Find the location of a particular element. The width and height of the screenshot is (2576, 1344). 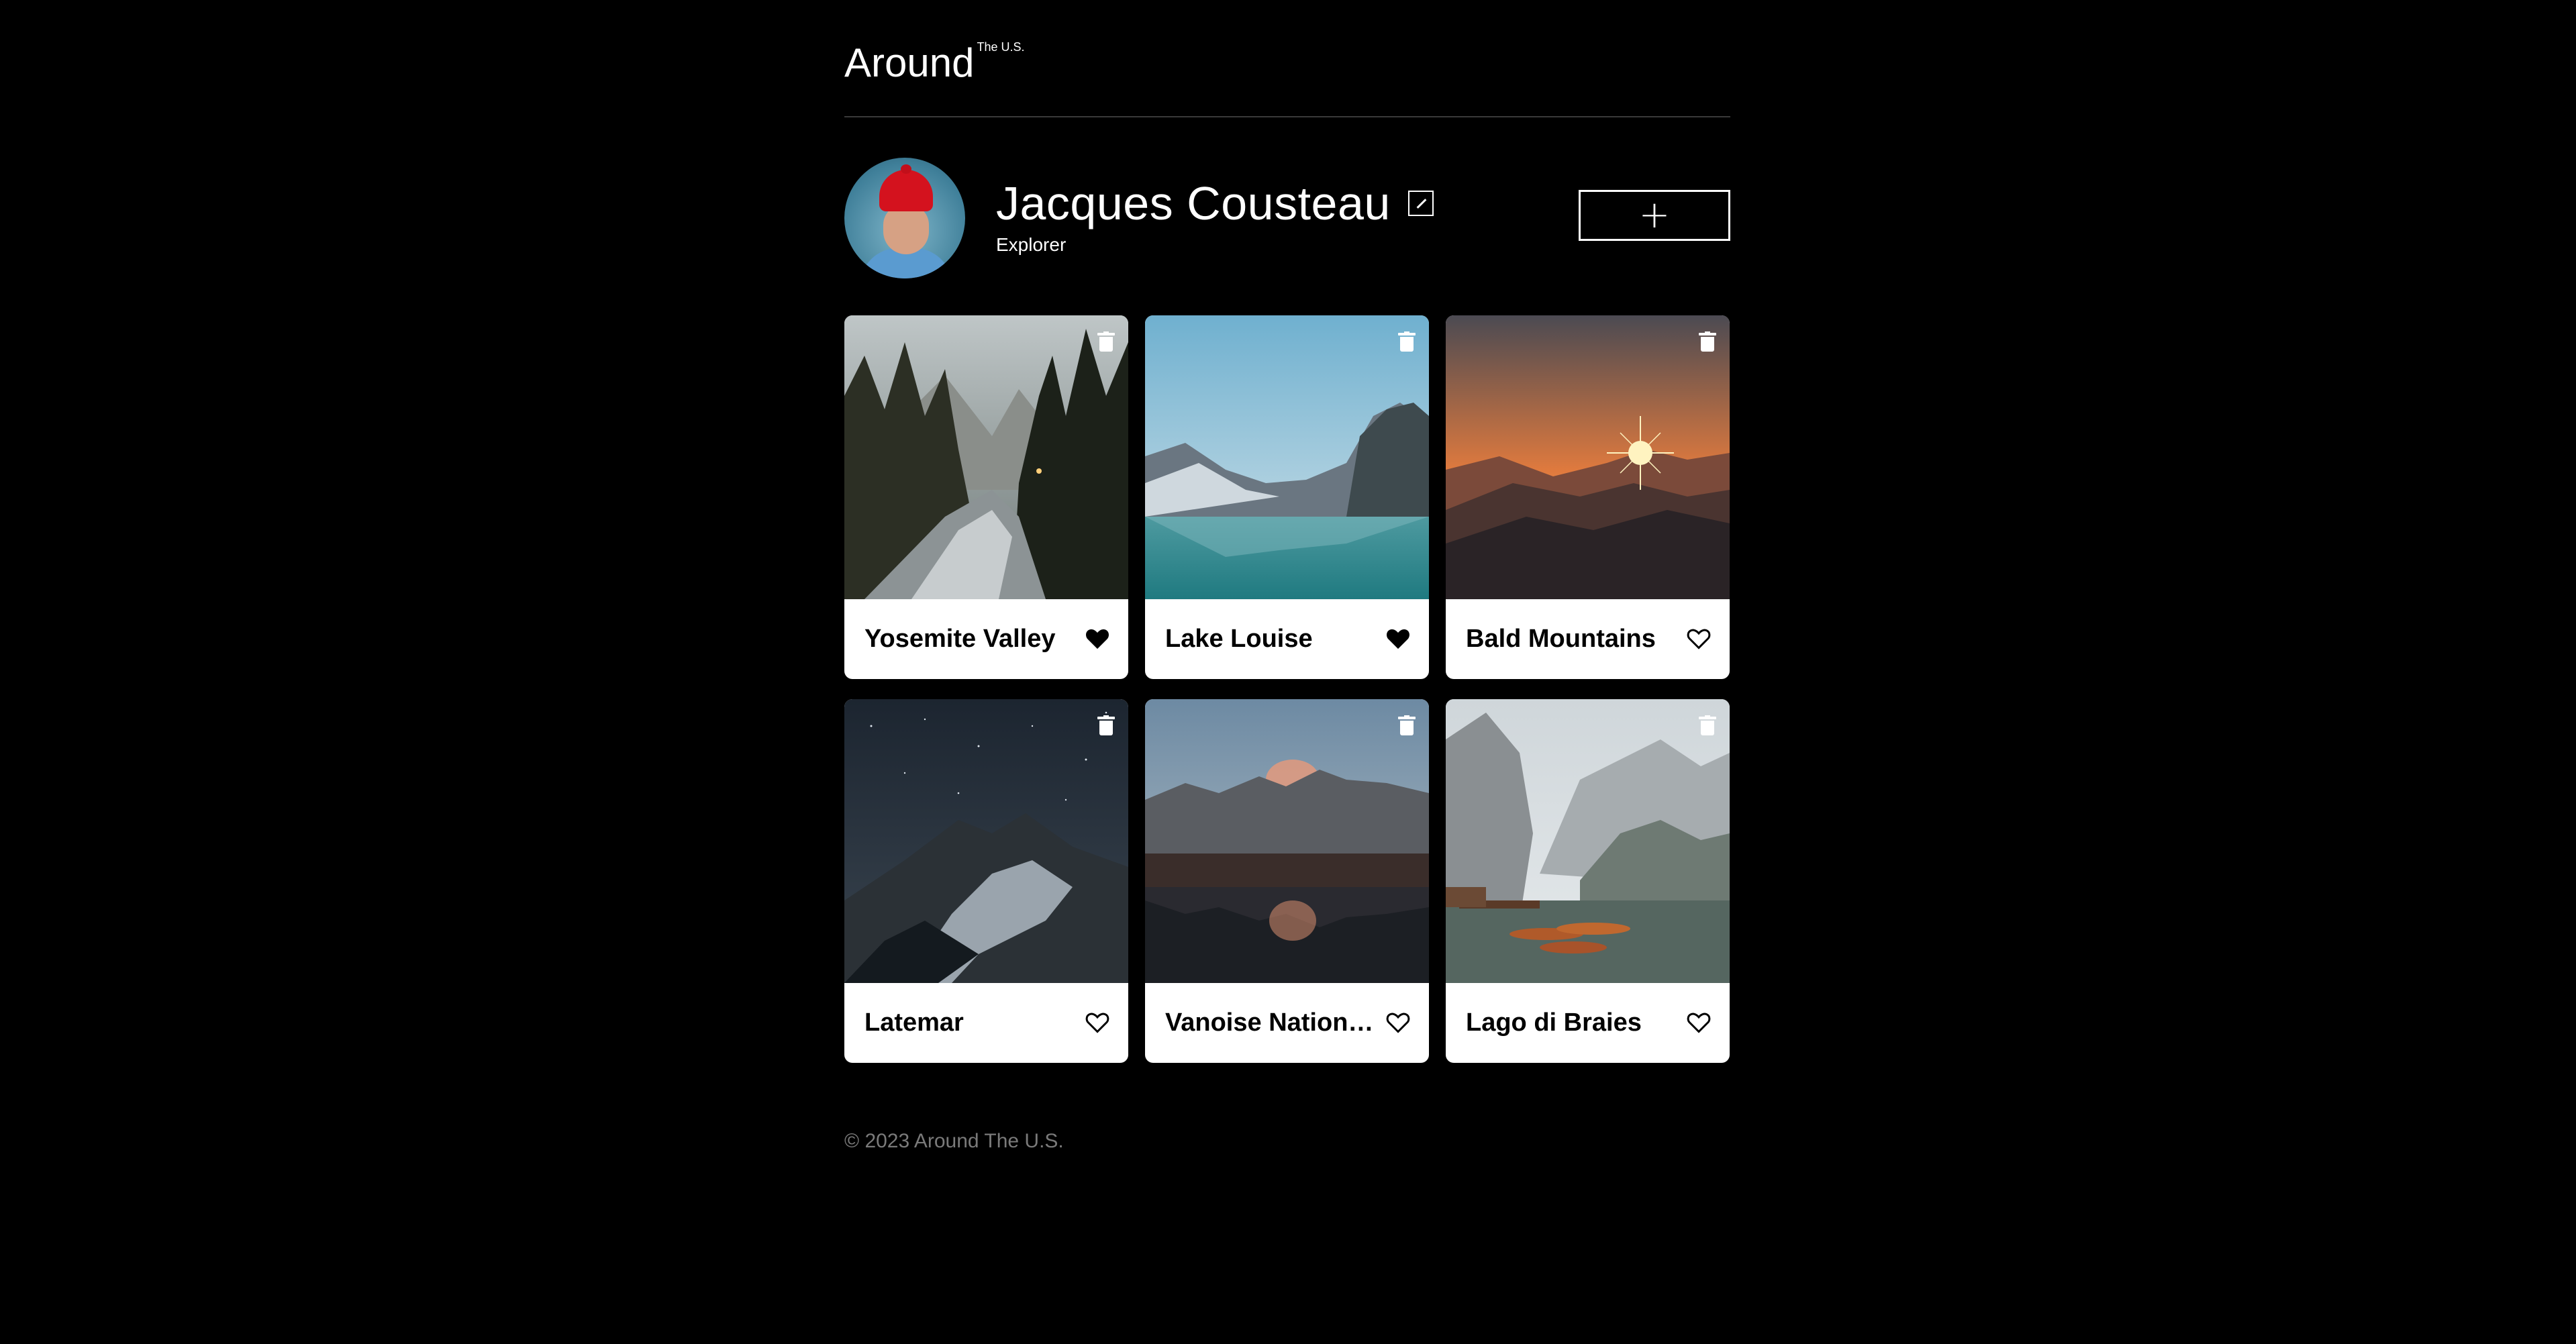

profile-info: Jacques Cousteau Explorer is located at coordinates (1215, 216).